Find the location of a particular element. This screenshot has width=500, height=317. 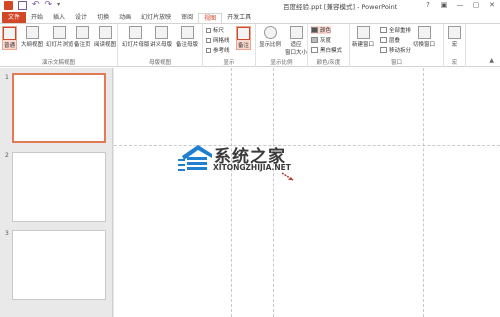

normal-view-icon is located at coordinates (9, 33).